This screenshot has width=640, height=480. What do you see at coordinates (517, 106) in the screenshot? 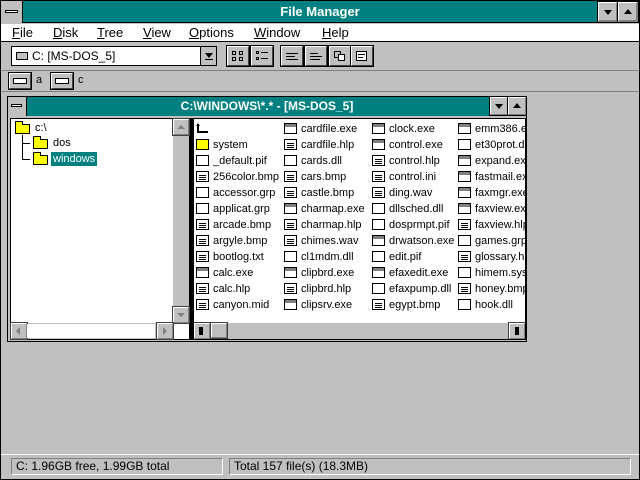
I see `child-maximize-button` at bounding box center [517, 106].